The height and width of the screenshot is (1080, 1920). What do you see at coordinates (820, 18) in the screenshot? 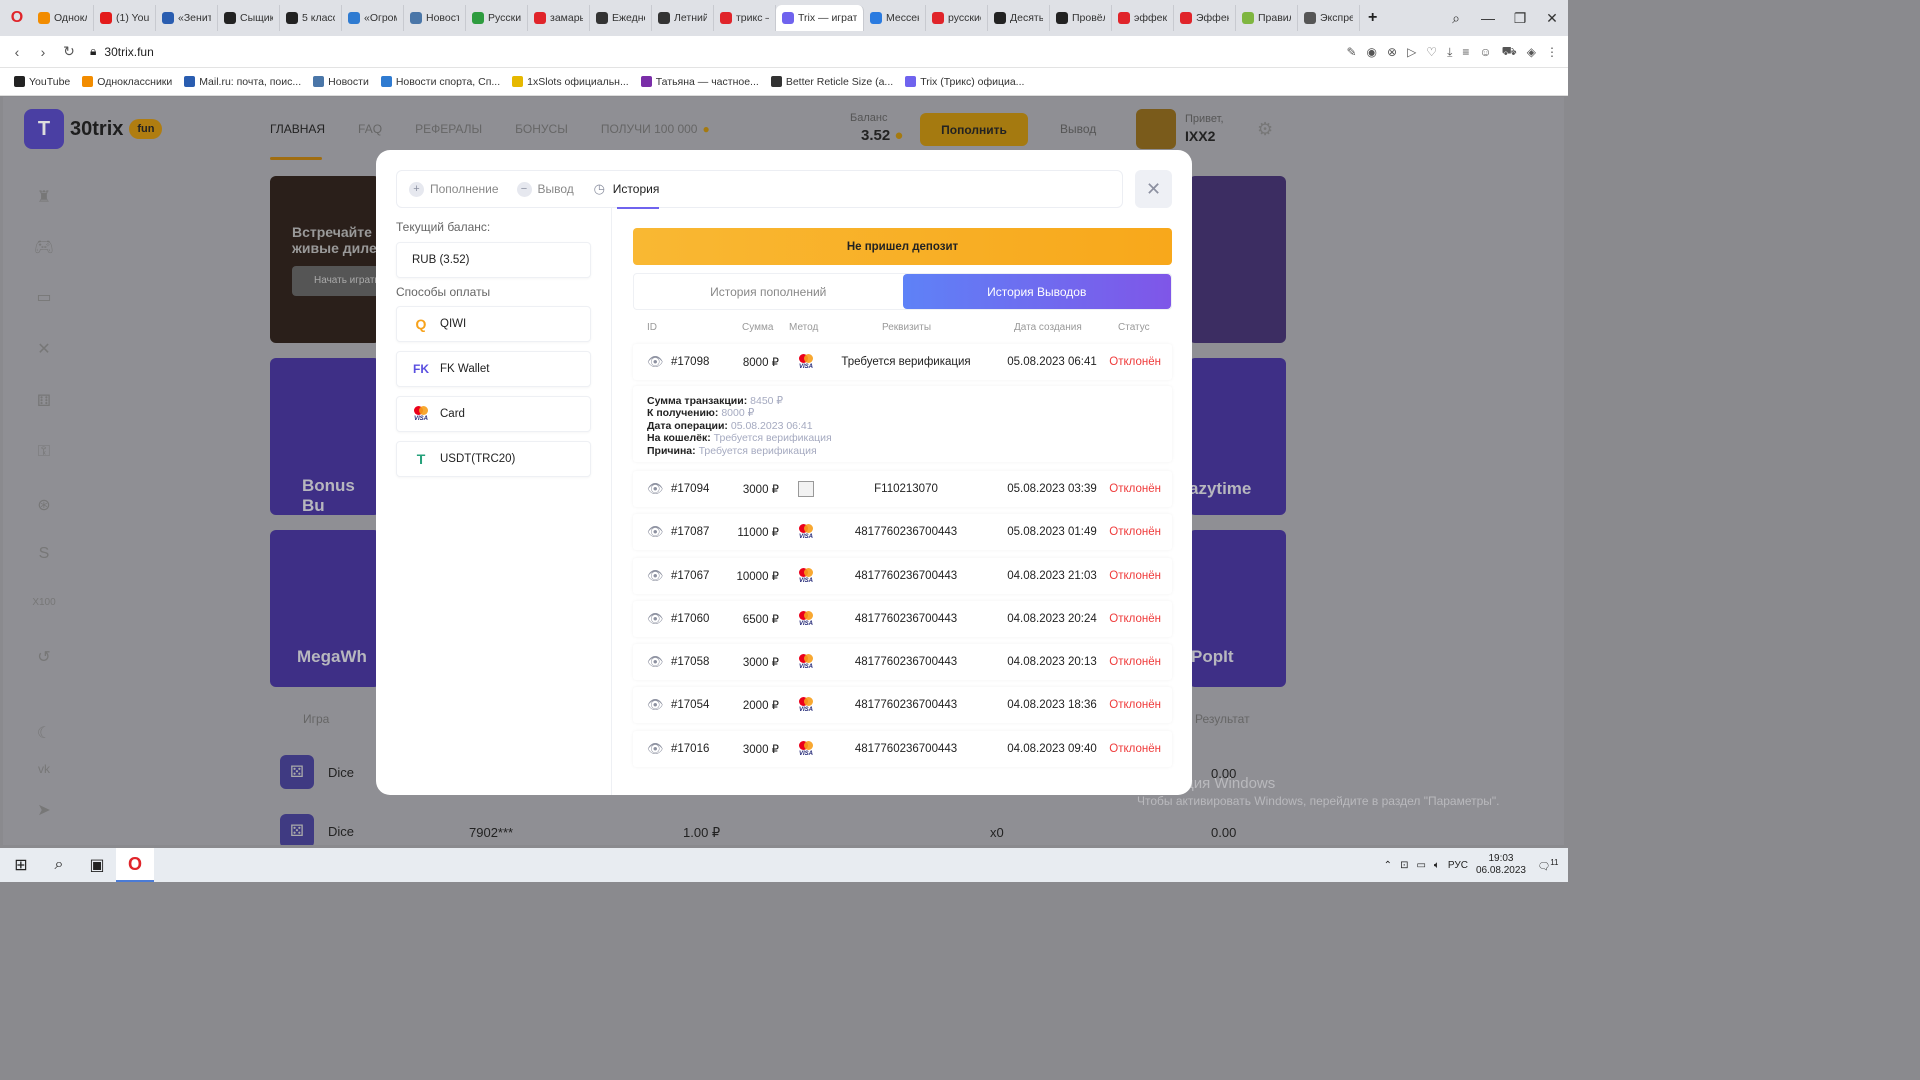
I see `browser-tab: Trix — играть` at bounding box center [820, 18].